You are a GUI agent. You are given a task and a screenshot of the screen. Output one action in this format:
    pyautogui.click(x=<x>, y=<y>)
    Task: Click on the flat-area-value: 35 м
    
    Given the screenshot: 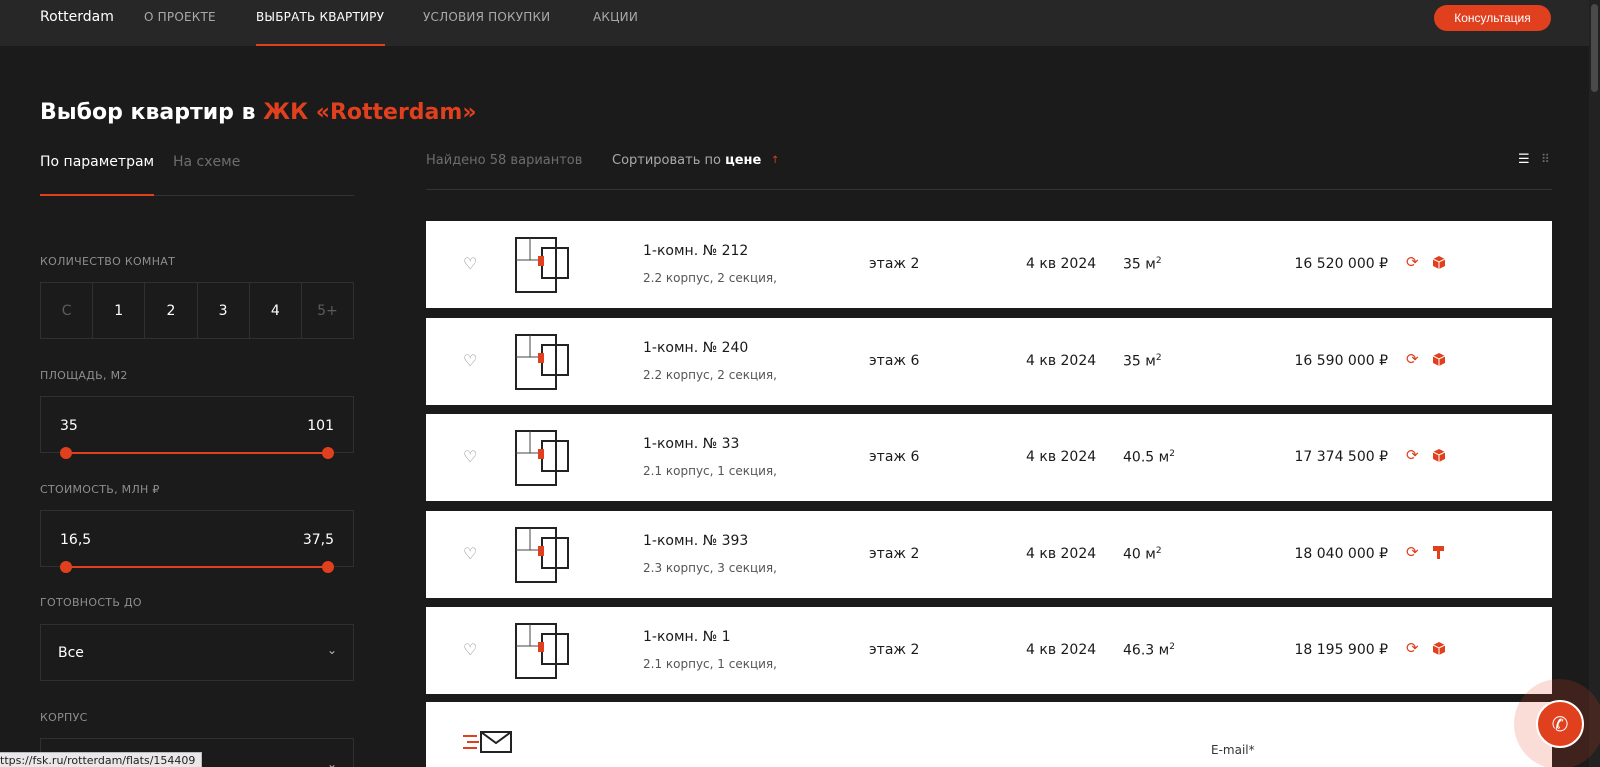 What is the action you would take?
    pyautogui.click(x=1139, y=264)
    